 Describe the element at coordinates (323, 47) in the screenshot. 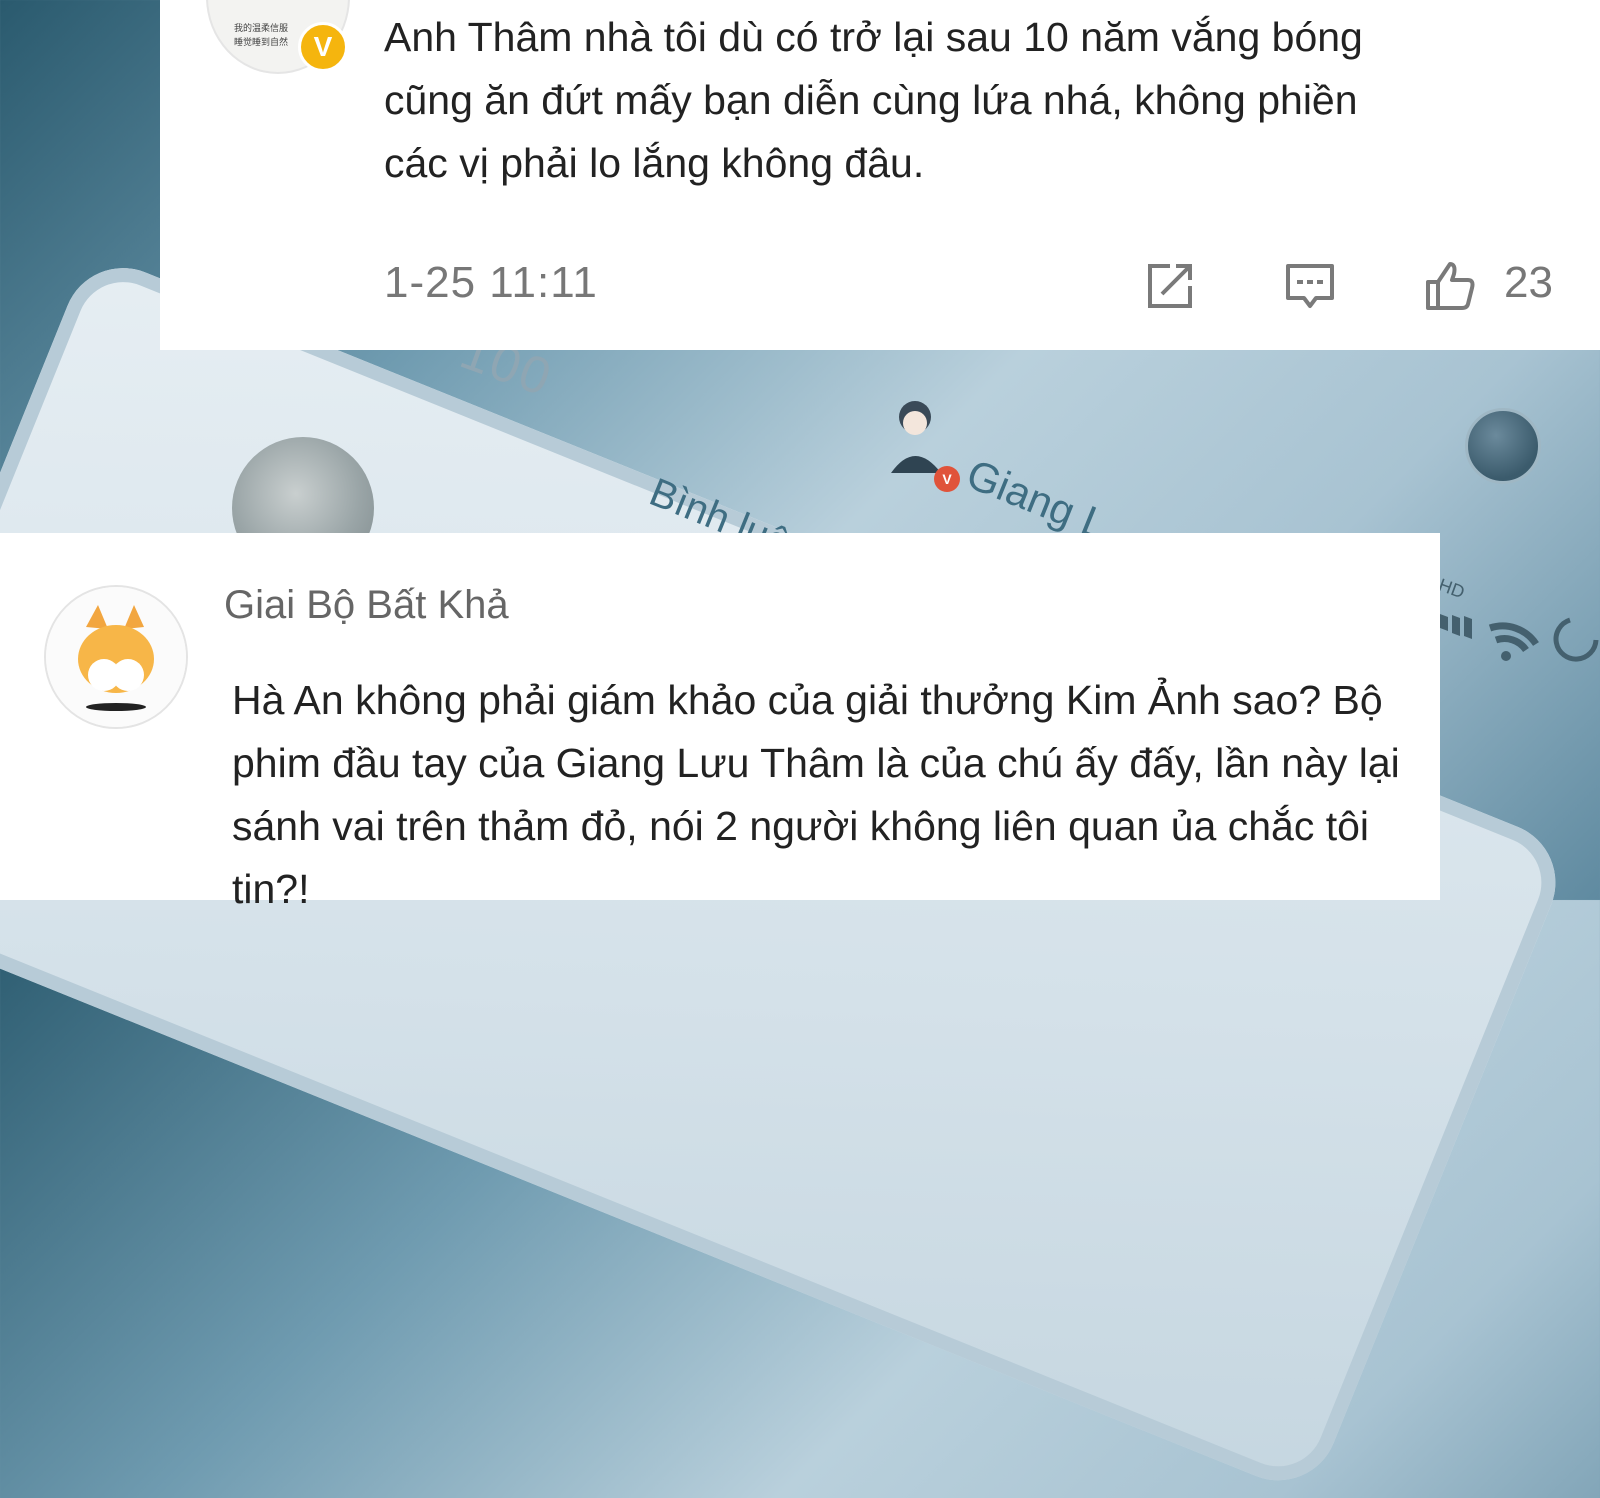

I see `verified-badge-icon: V` at that location.